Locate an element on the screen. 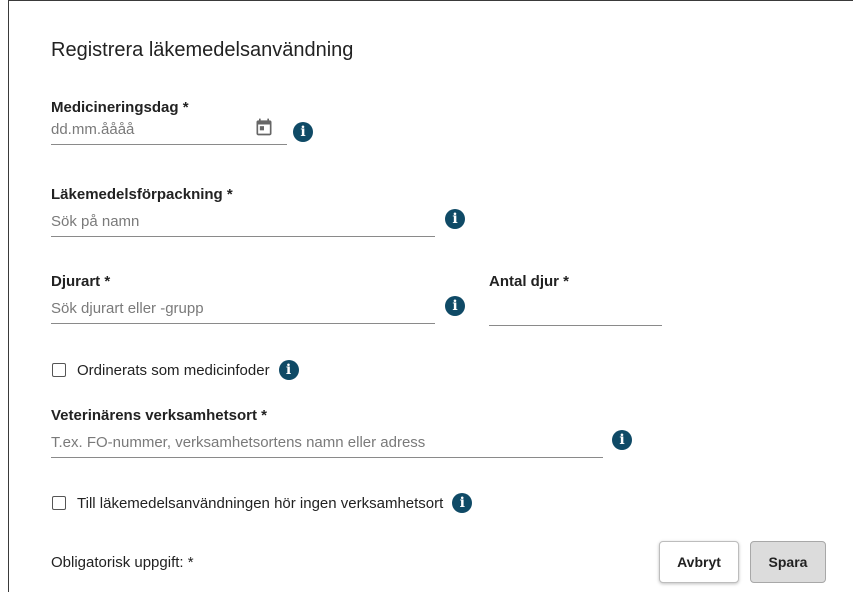 Image resolution: width=853 pixels, height=592 pixels. medicated-feed-checkbox is located at coordinates (59, 370).